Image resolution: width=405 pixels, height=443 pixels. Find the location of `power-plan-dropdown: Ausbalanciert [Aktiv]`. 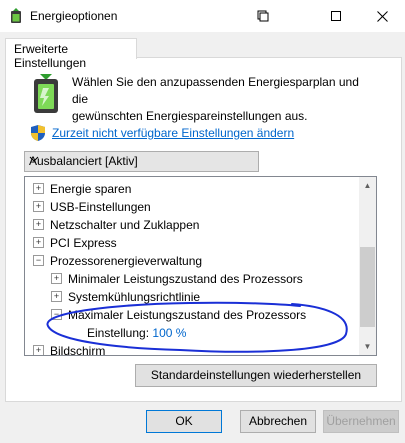

power-plan-dropdown: Ausbalanciert [Aktiv] is located at coordinates (141, 161).